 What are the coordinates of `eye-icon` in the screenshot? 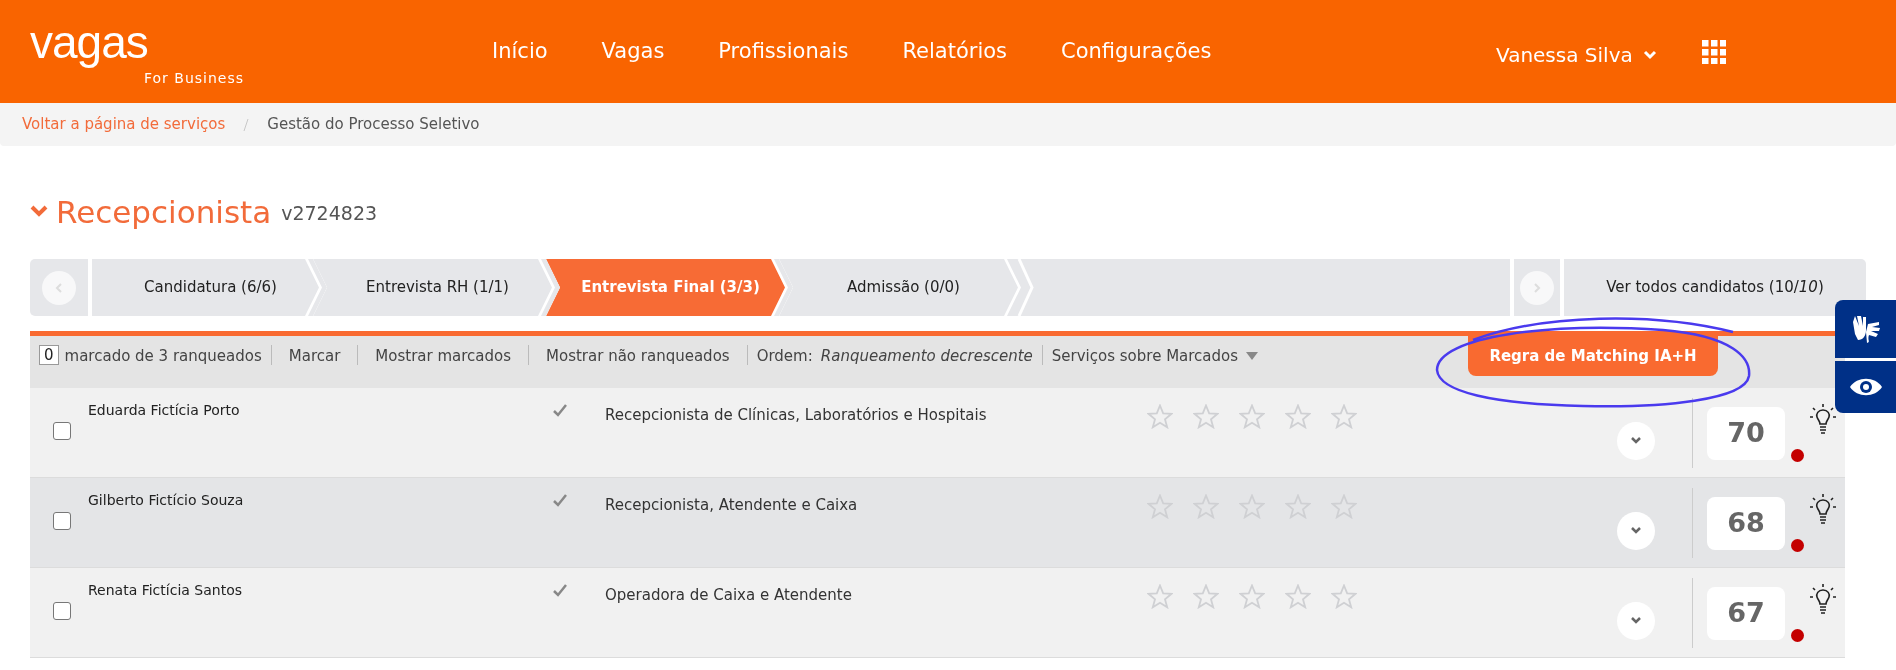 It's located at (1865, 387).